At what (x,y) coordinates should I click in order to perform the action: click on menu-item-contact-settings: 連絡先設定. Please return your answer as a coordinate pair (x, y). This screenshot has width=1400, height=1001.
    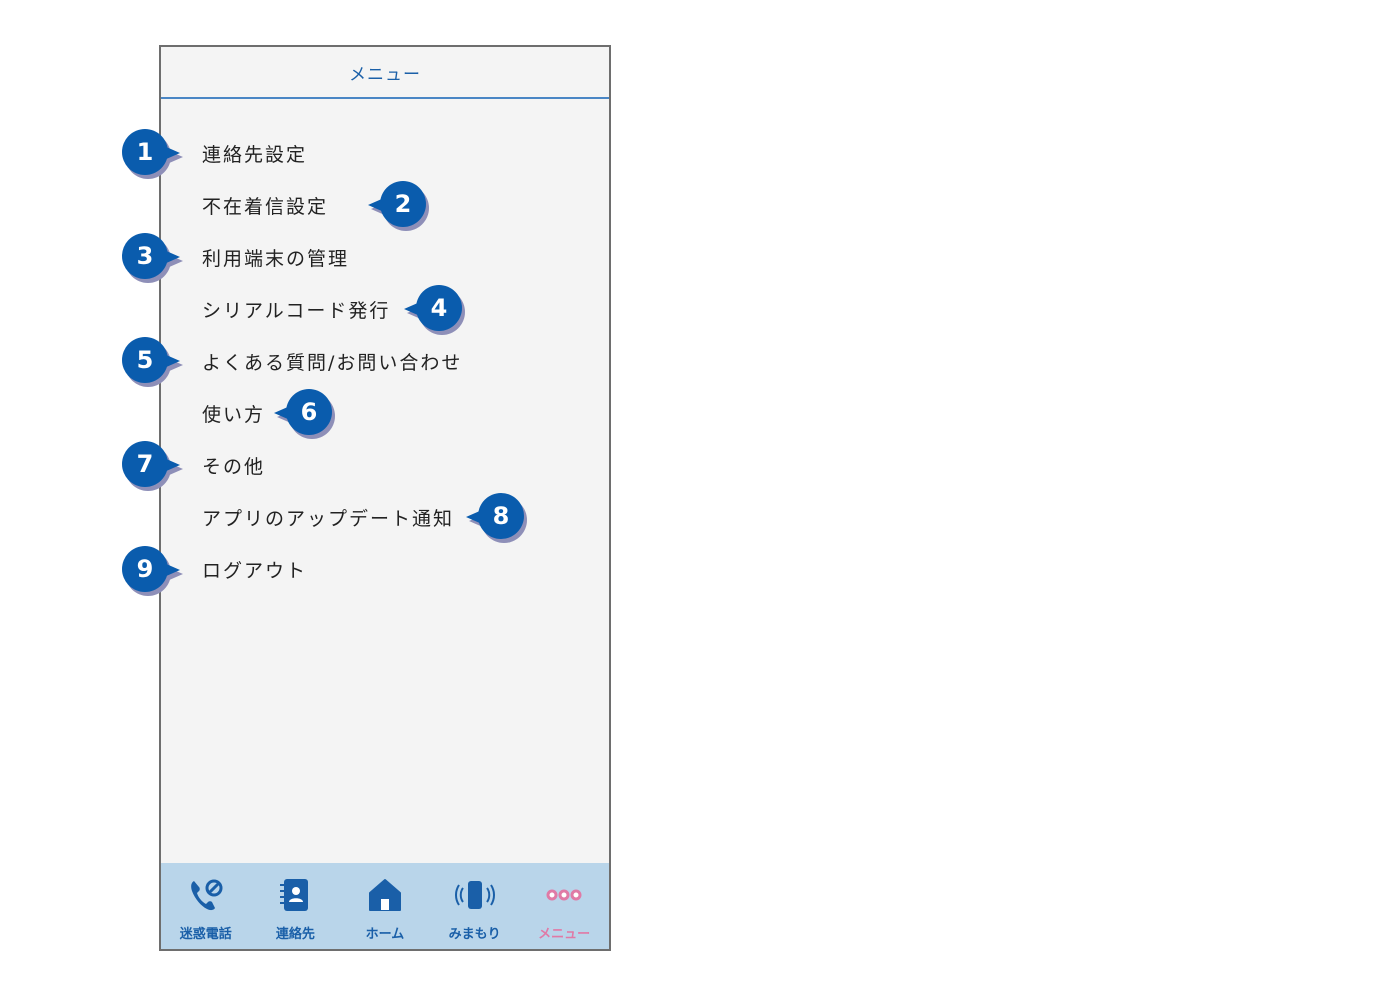
    Looking at the image, I should click on (254, 155).